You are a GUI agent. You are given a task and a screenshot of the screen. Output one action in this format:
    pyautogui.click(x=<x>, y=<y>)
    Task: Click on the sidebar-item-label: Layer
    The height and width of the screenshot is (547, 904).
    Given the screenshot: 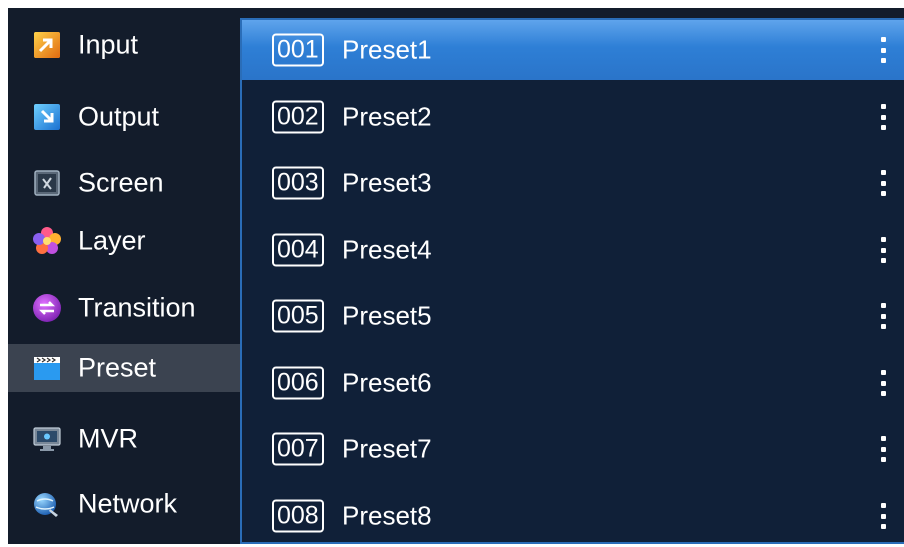 What is the action you would take?
    pyautogui.click(x=112, y=240)
    